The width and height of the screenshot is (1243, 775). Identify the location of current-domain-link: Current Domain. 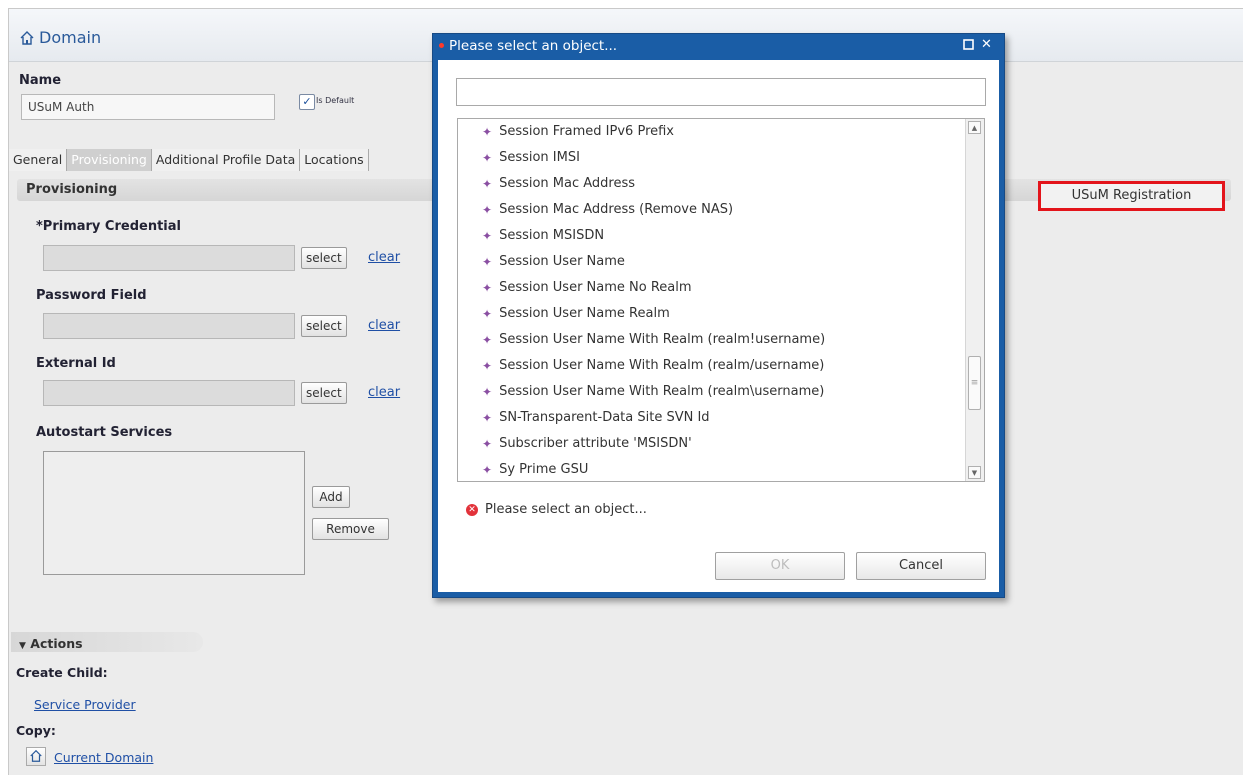
(103, 757).